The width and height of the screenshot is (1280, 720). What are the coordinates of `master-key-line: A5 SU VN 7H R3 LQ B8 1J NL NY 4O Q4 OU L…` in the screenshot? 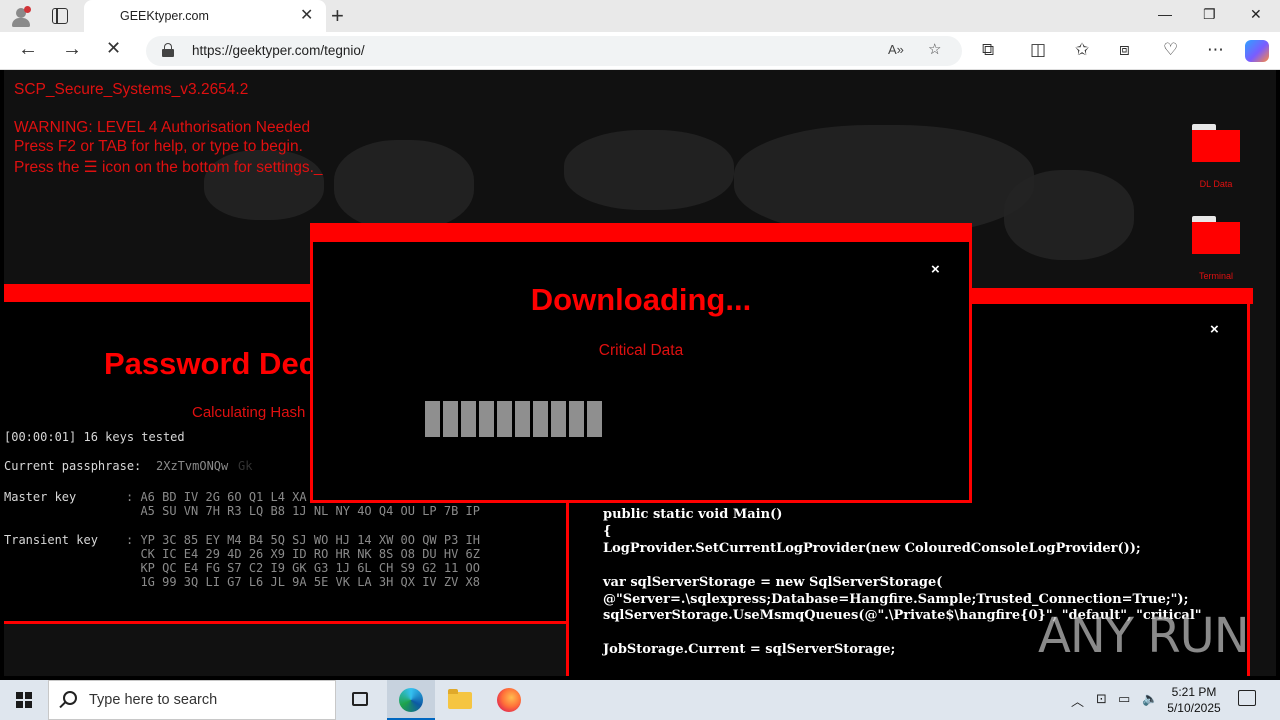 It's located at (303, 511).